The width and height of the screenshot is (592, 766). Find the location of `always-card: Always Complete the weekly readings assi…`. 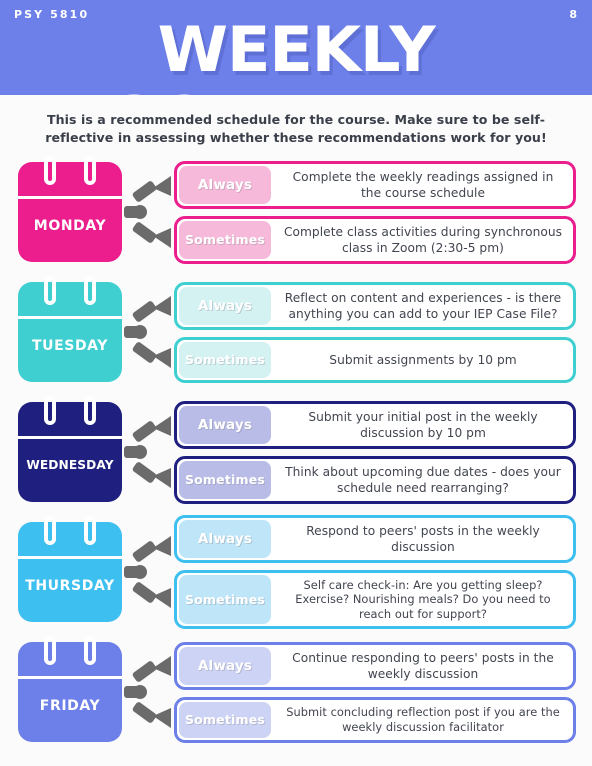

always-card: Always Complete the weekly readings assi… is located at coordinates (375, 184).